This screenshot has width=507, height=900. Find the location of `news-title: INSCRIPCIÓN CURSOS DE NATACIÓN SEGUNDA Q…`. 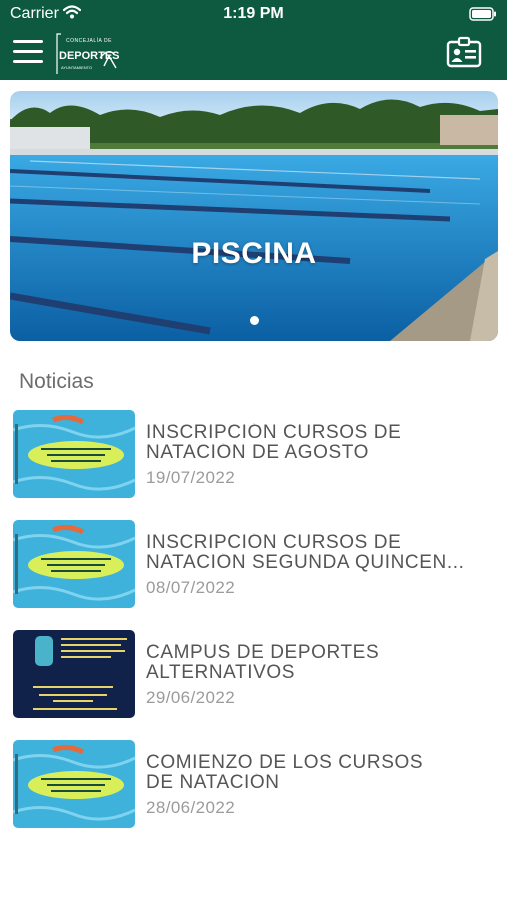

news-title: INSCRIPCIÓN CURSOS DE NATACIÓN SEGUNDA Q… is located at coordinates (305, 553).